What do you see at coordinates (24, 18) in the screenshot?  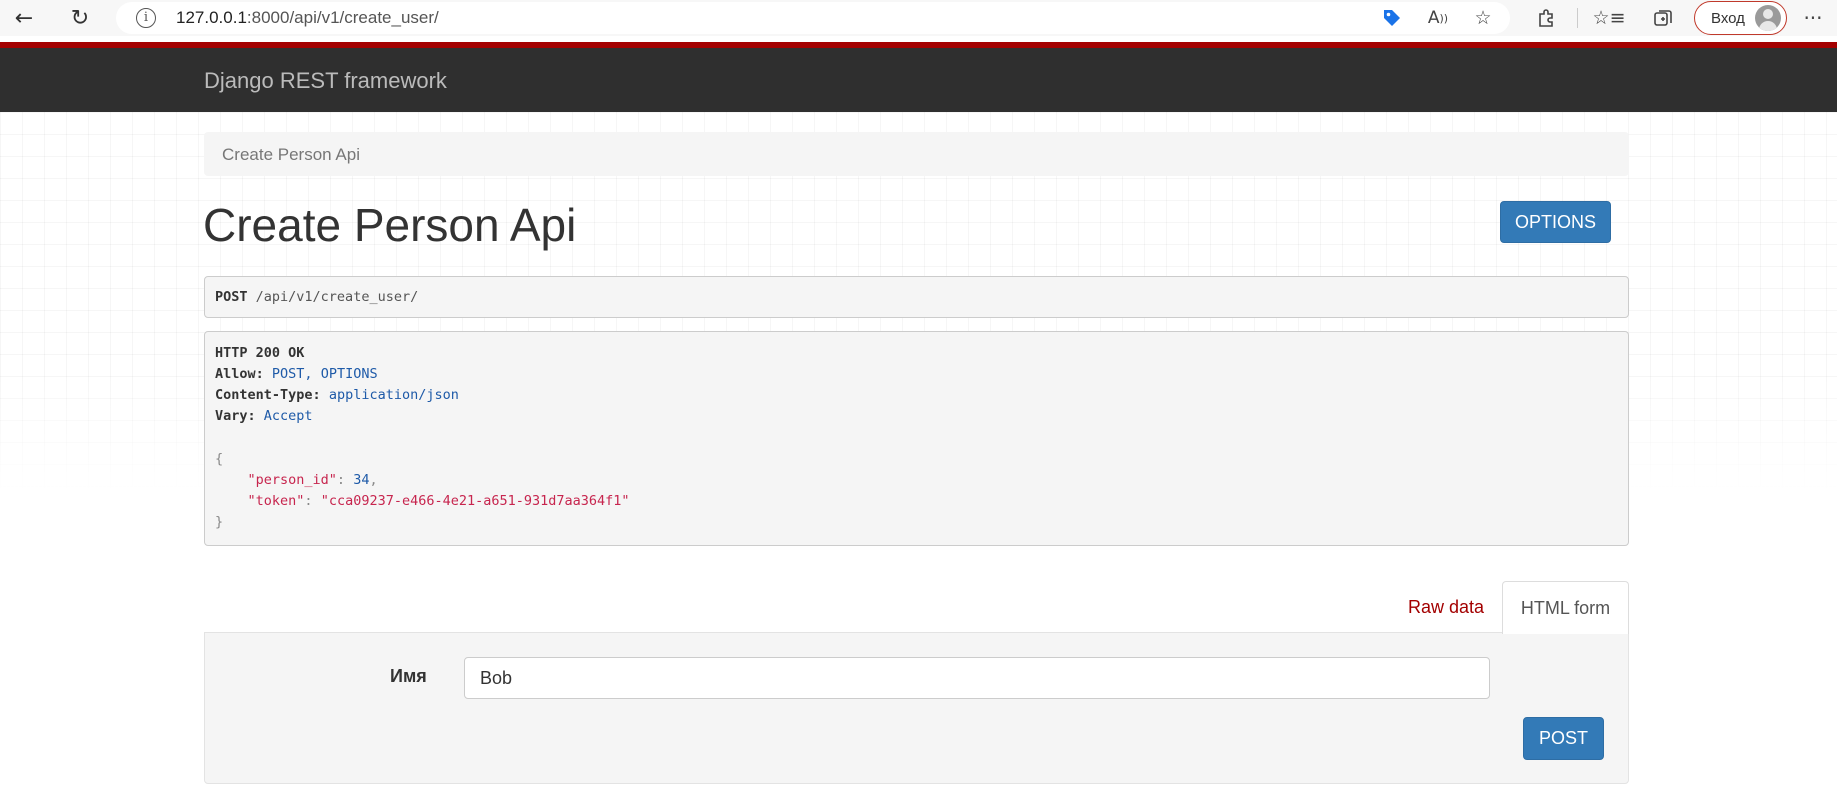 I see `back-icon: ←` at bounding box center [24, 18].